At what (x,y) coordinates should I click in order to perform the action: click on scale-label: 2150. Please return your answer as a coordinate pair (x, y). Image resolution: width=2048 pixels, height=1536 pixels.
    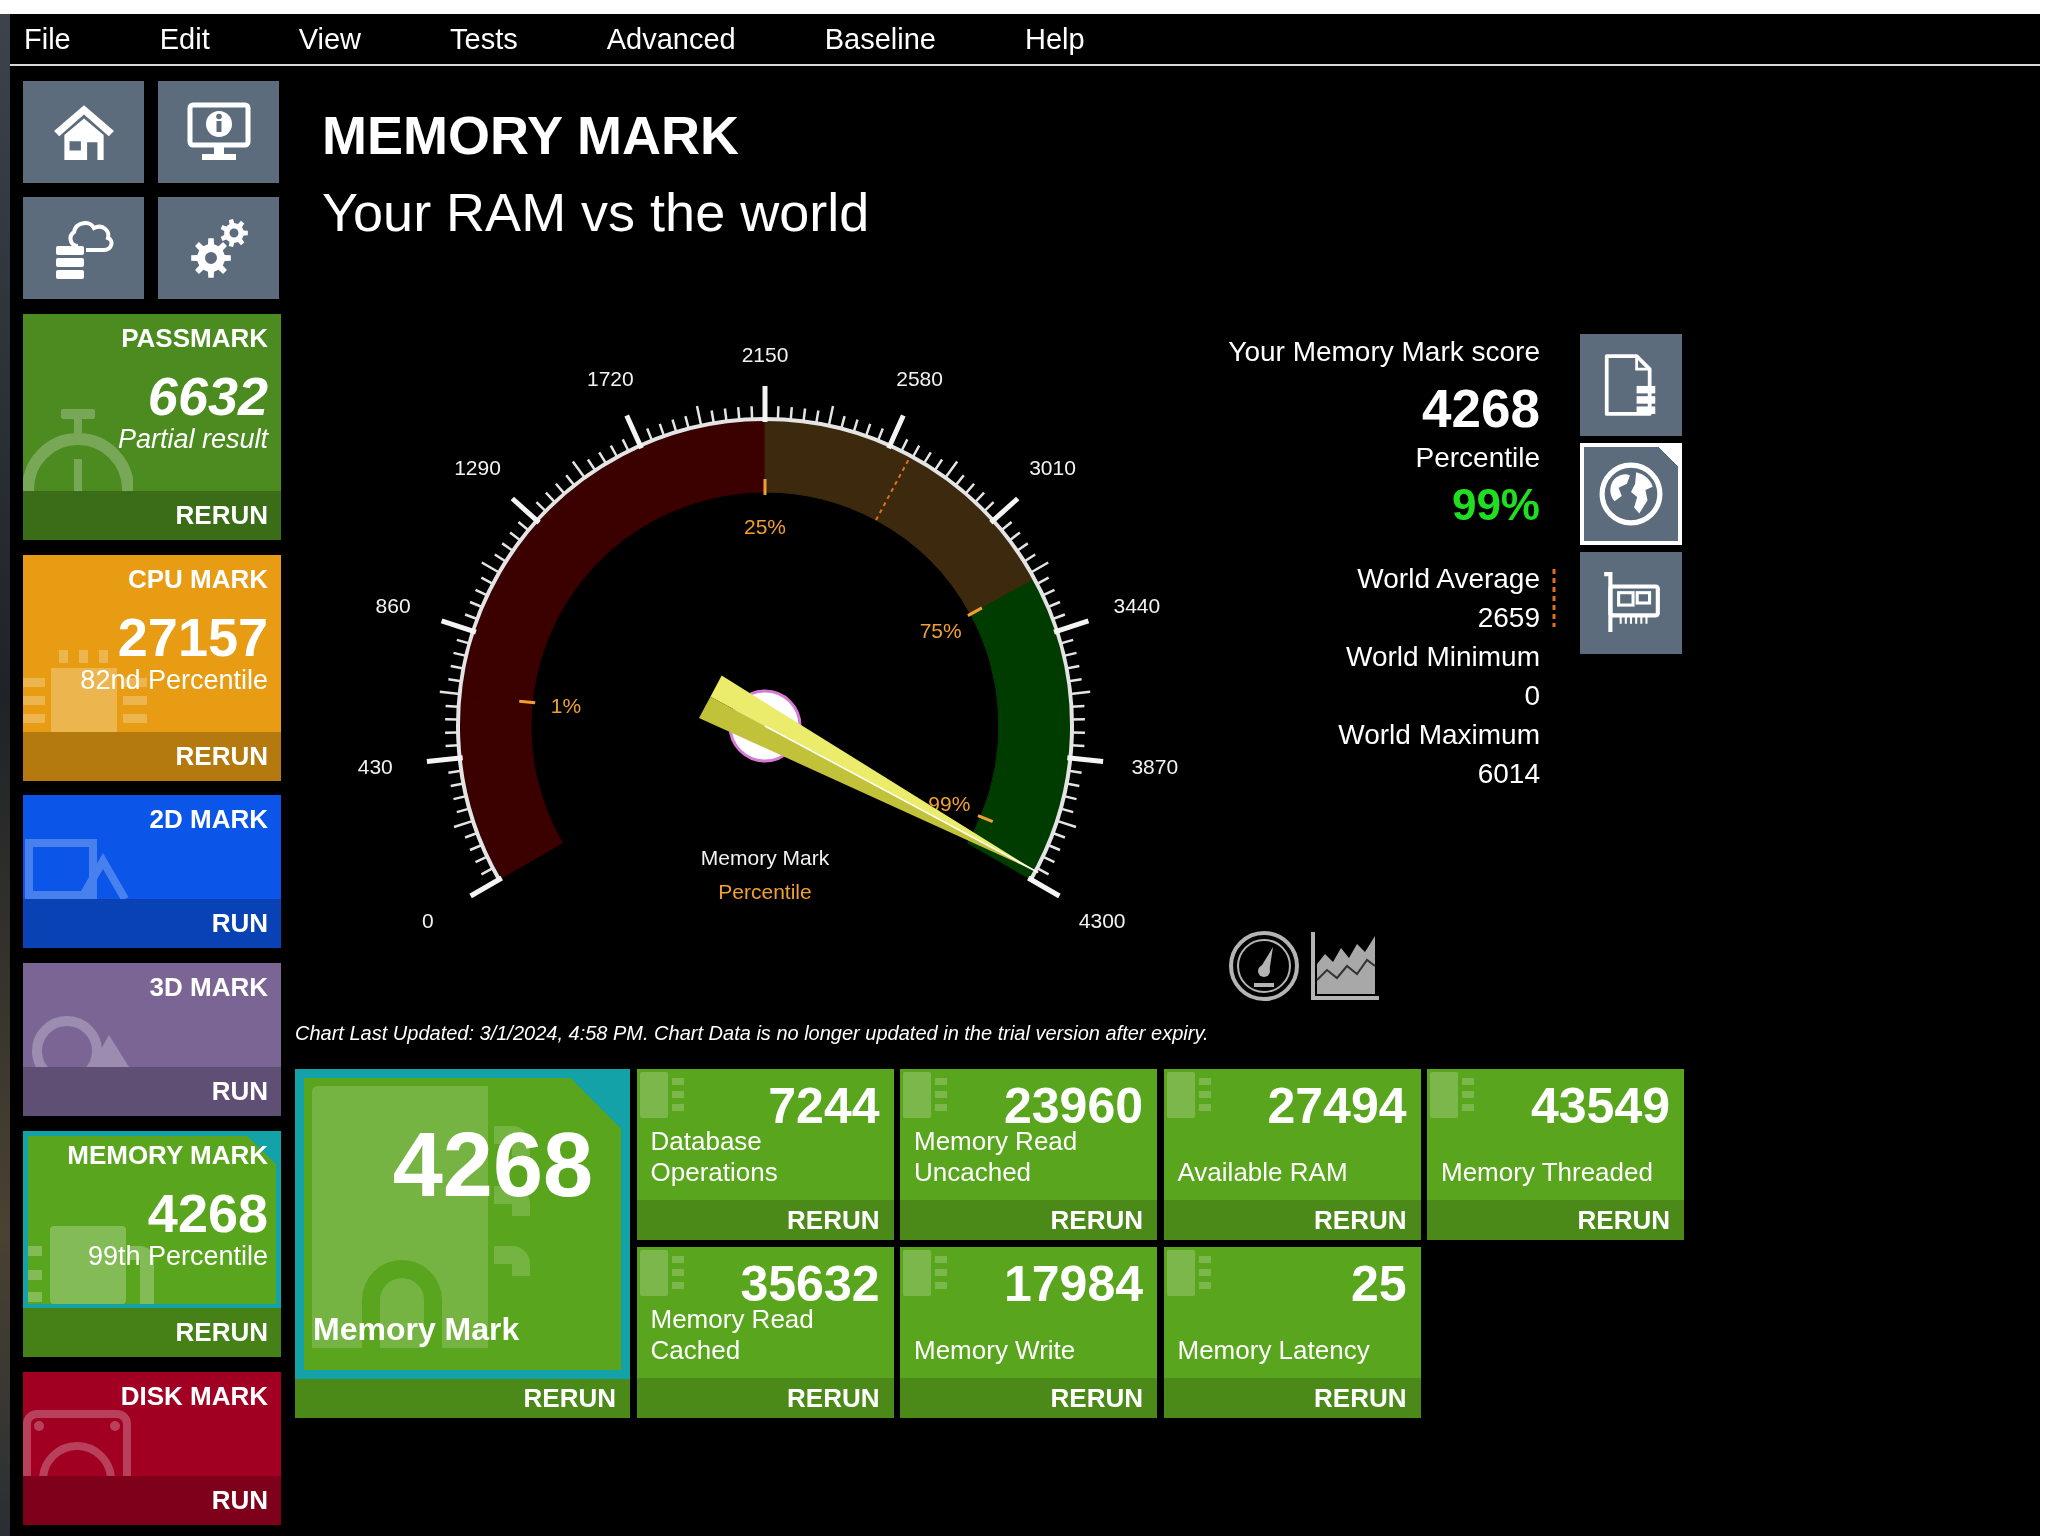
    Looking at the image, I should click on (765, 354).